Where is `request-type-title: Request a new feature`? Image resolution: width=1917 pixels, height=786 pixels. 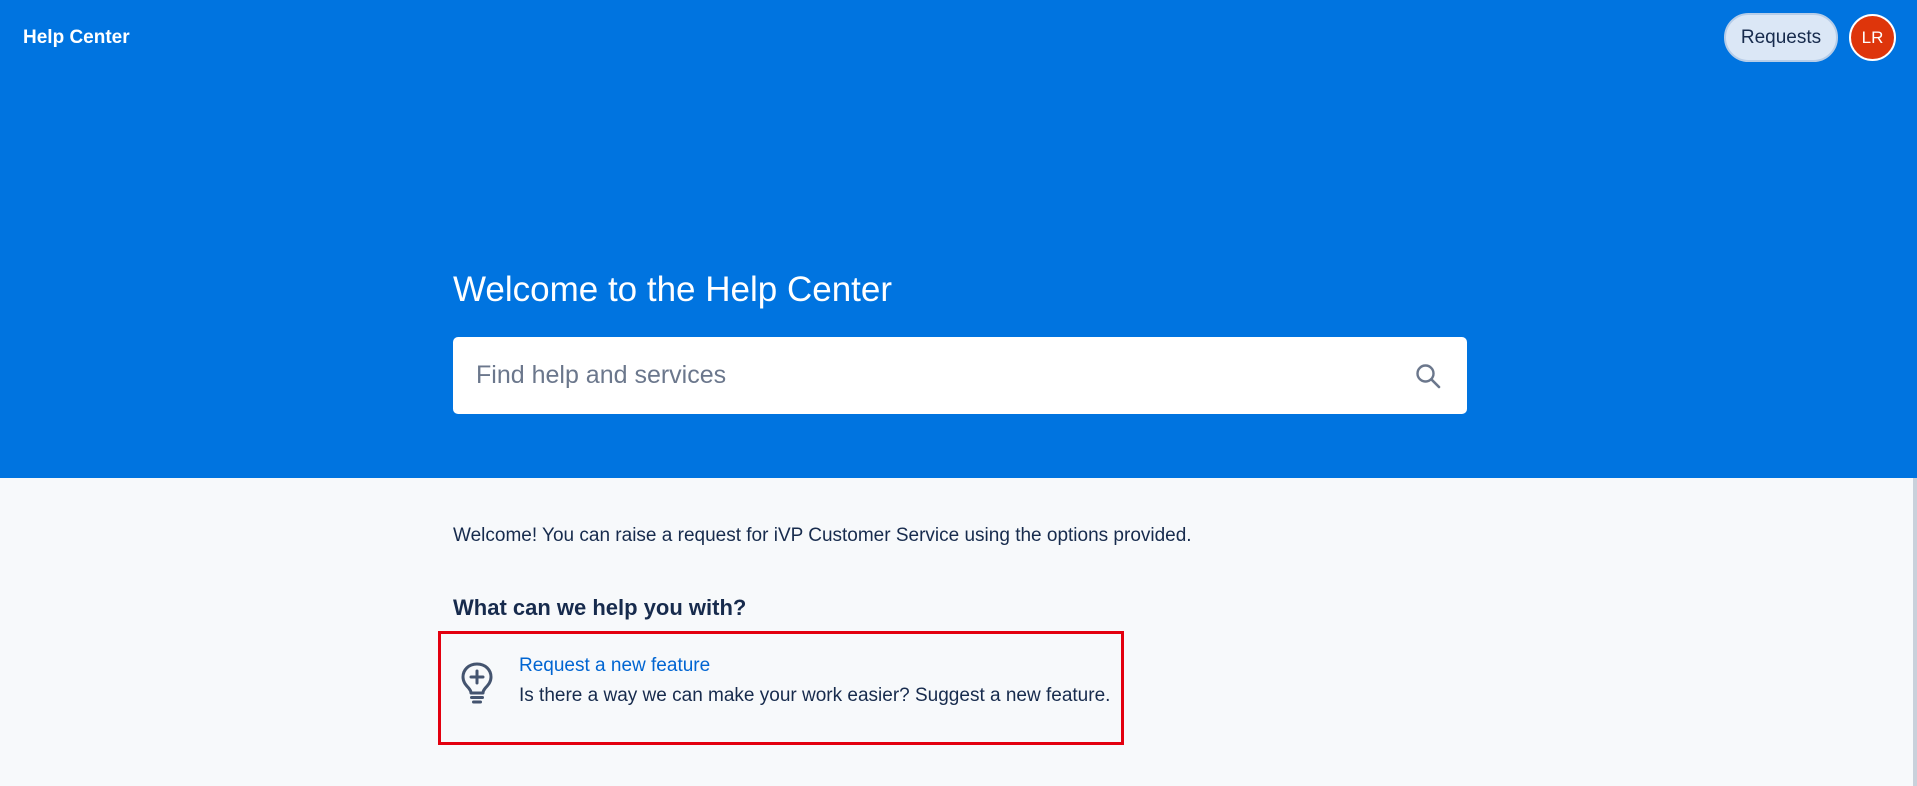
request-type-title: Request a new feature is located at coordinates (614, 666).